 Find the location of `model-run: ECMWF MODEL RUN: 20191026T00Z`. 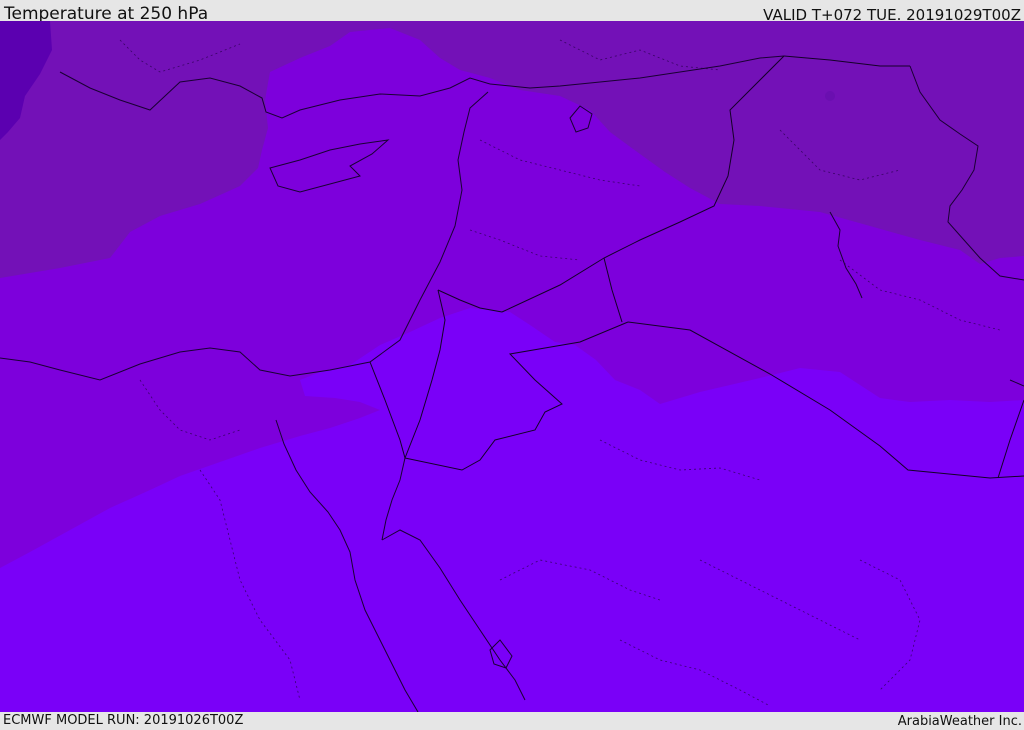

model-run: ECMWF MODEL RUN: 20191026T00Z is located at coordinates (123, 720).